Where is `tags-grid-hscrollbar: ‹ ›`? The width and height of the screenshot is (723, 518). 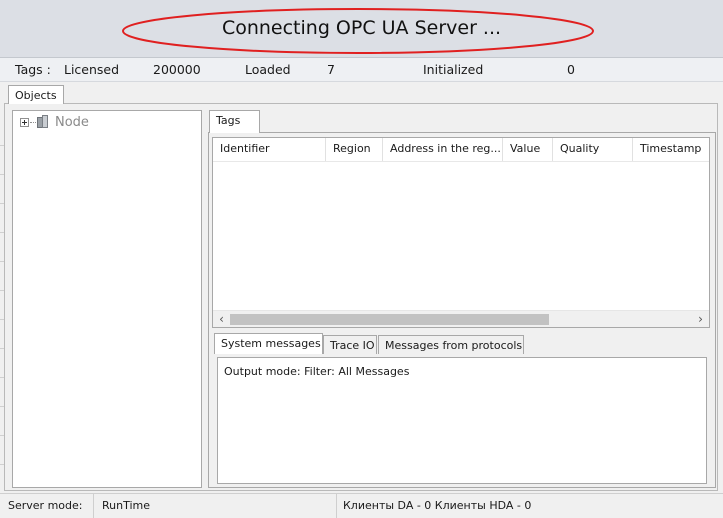
tags-grid-hscrollbar: ‹ › is located at coordinates (461, 318).